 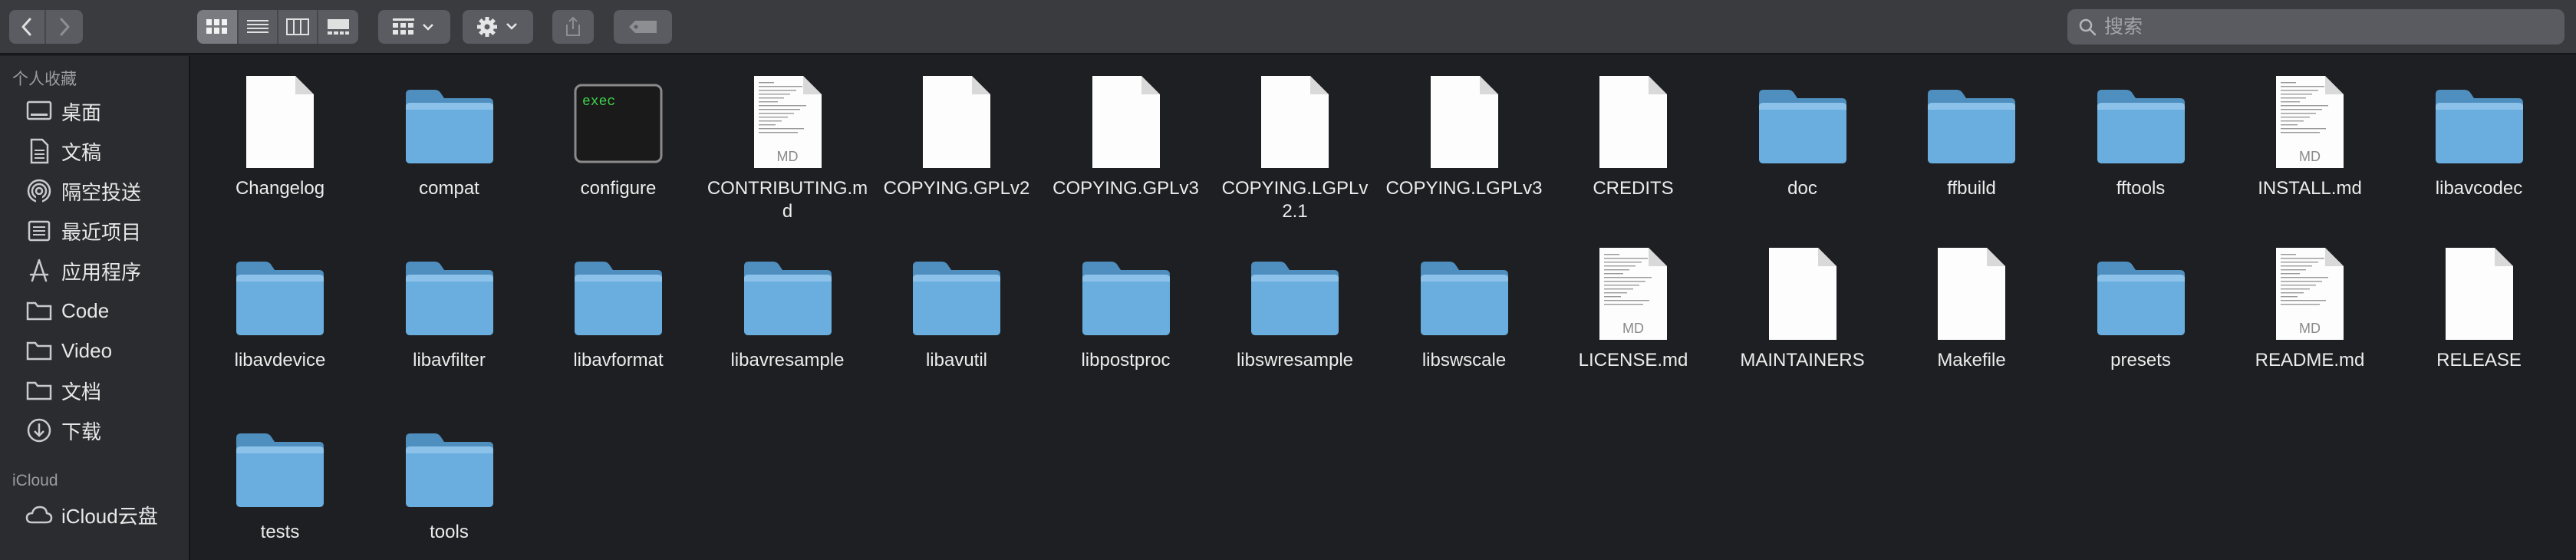 I want to click on folder-item: libavresample, so click(x=787, y=306).